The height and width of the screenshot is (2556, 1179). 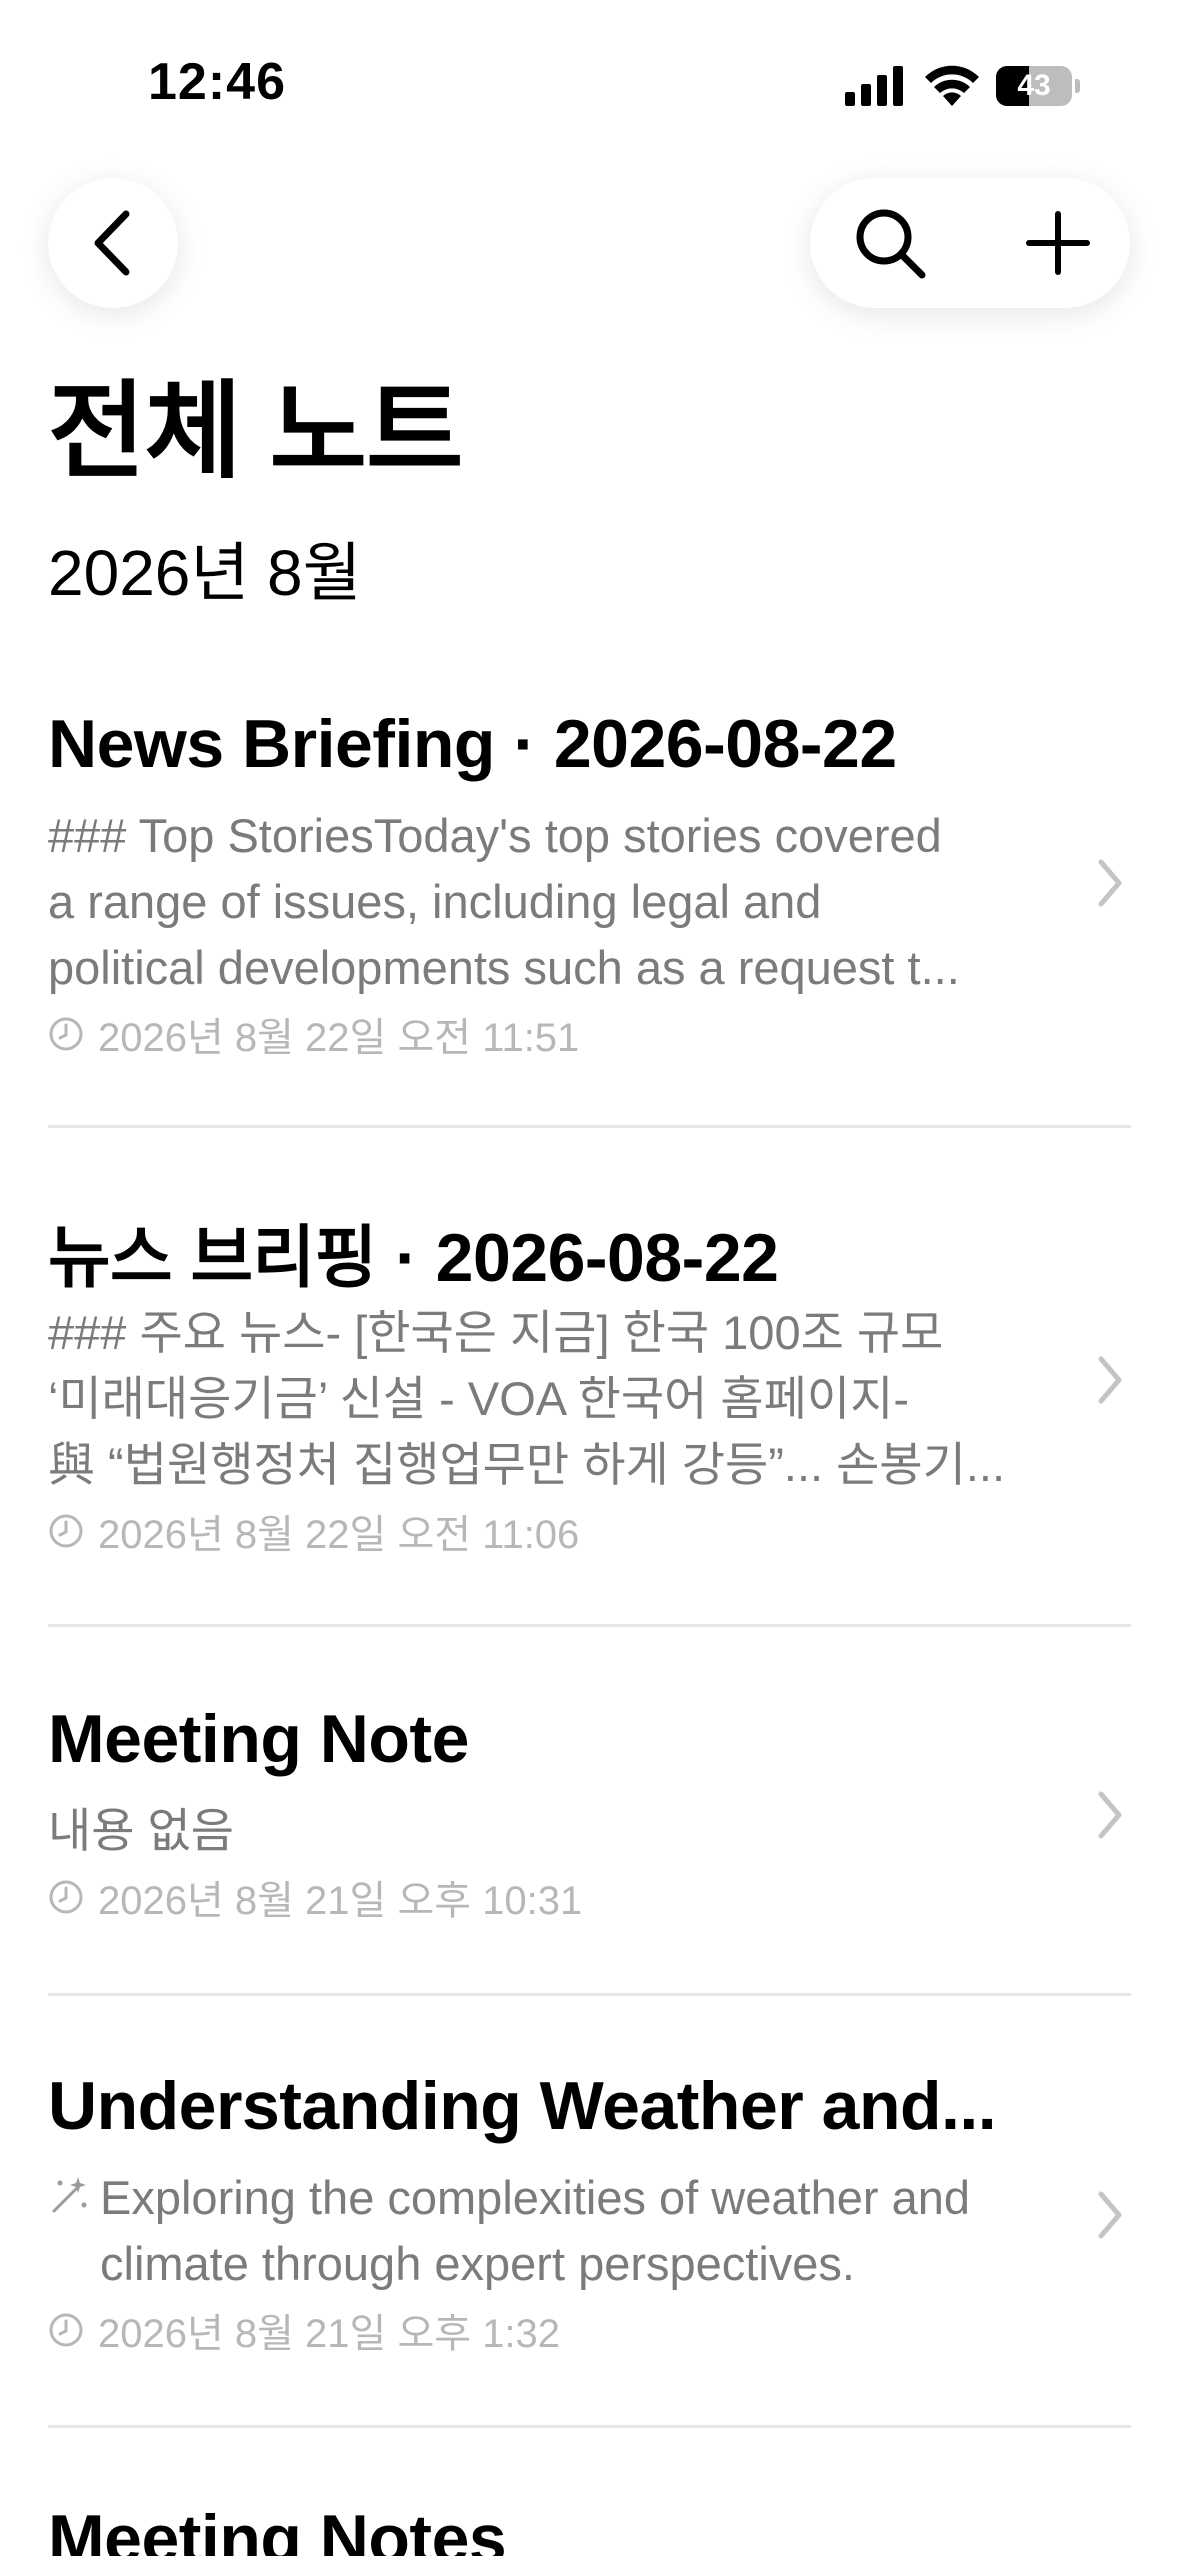 I want to click on note-date: 2026년 8월 22일 오전 11:51, so click(x=313, y=1034).